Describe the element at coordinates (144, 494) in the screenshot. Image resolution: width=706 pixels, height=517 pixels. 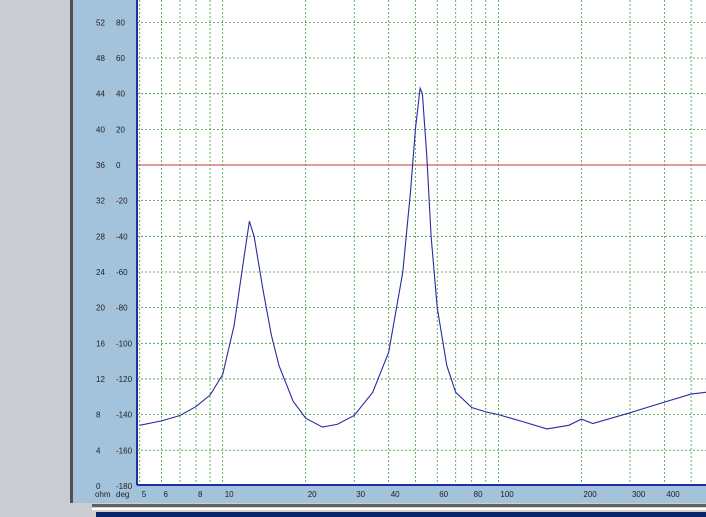
I see `x-tick-label: 5` at that location.